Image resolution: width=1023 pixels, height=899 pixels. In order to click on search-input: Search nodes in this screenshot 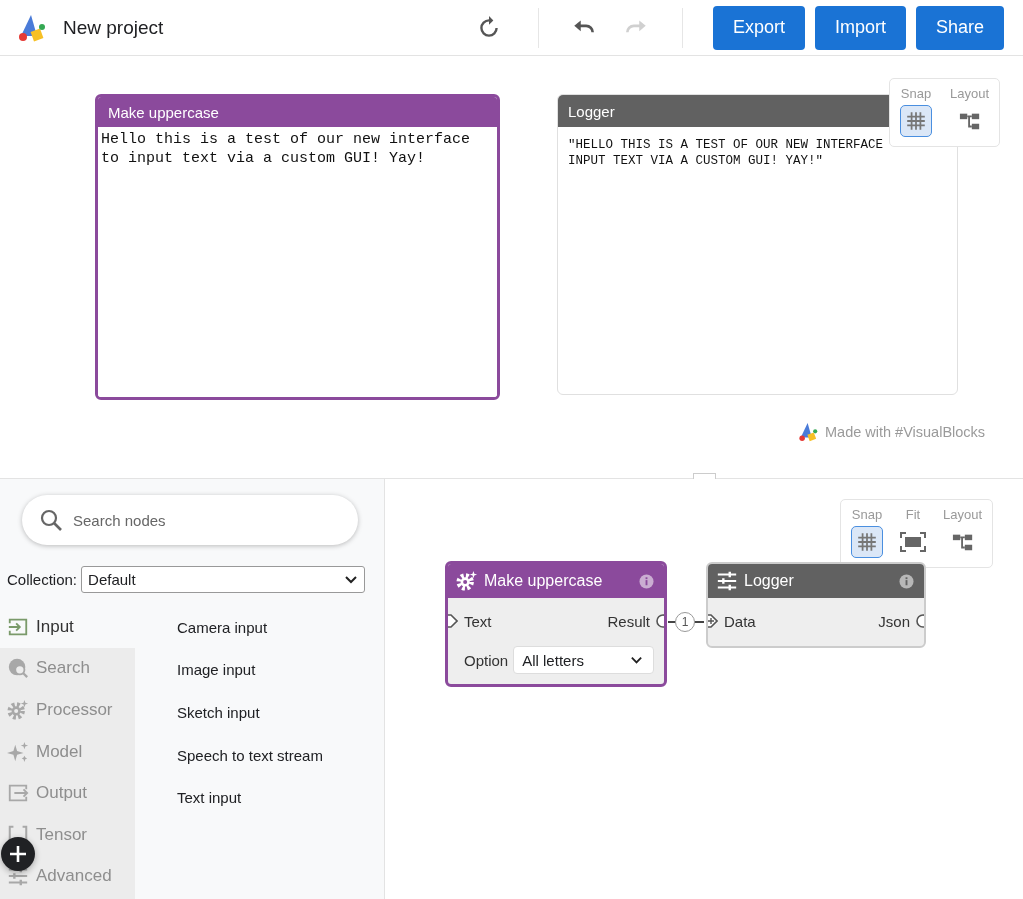, I will do `click(206, 520)`.